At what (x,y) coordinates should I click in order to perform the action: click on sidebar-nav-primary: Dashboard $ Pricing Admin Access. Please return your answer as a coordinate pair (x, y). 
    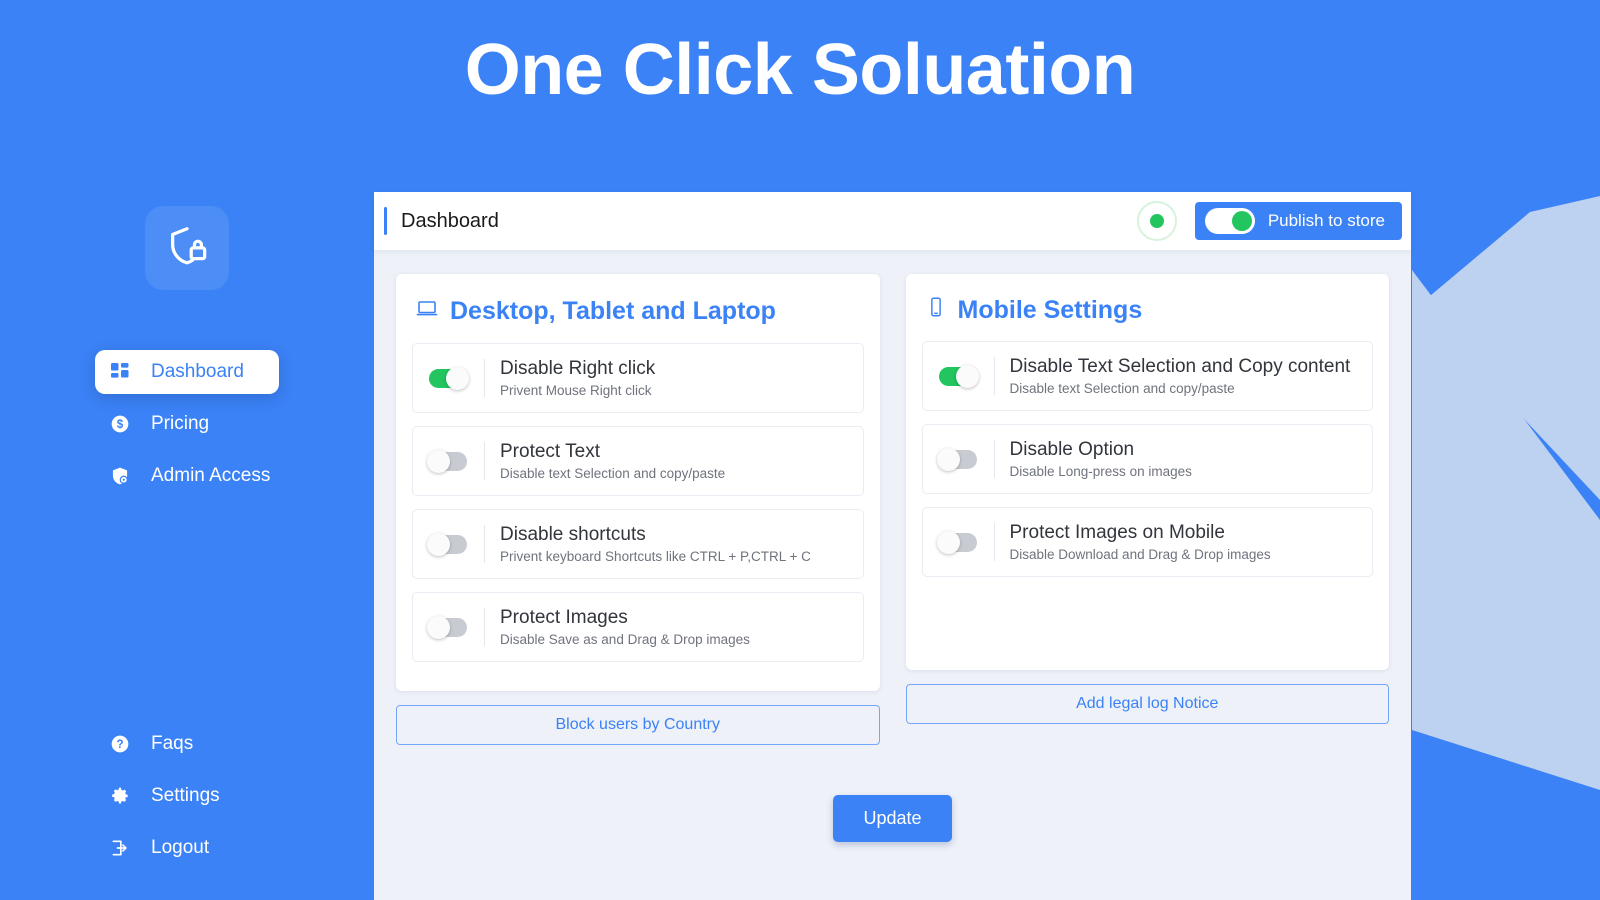
    Looking at the image, I should click on (187, 424).